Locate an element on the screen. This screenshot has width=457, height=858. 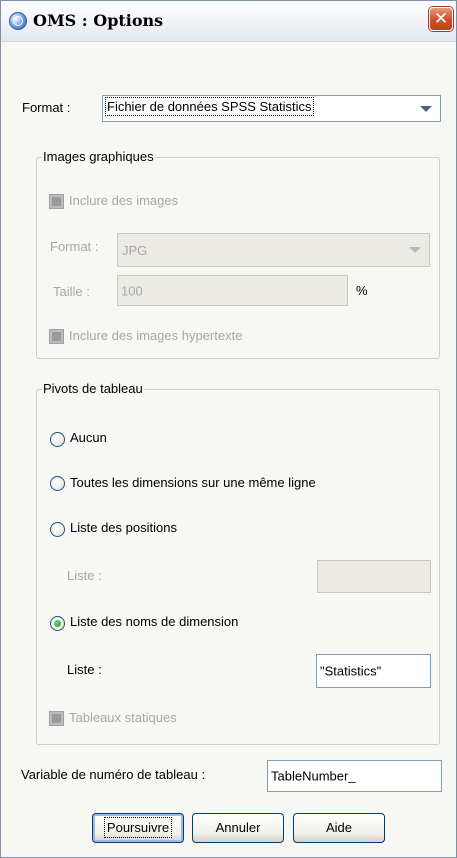
images-group-legend: Images graphiques is located at coordinates (98, 156).